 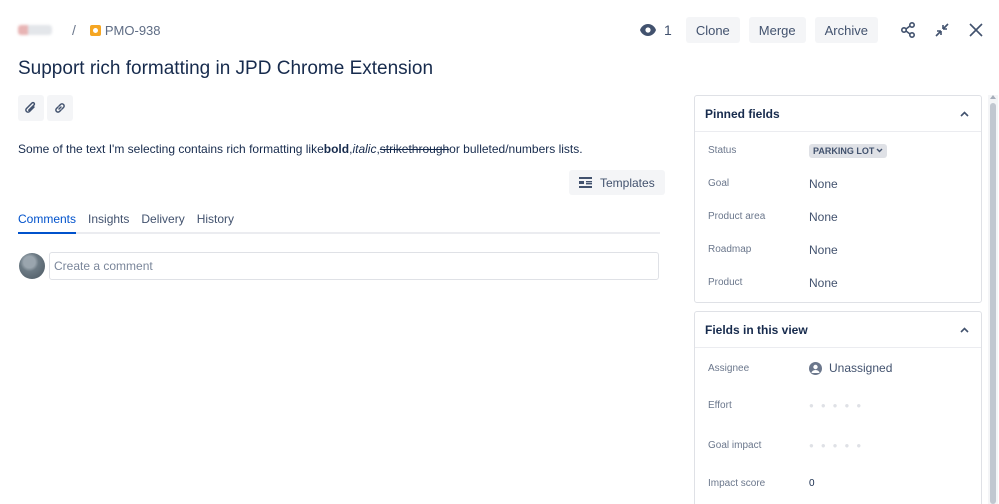 What do you see at coordinates (108, 222) in the screenshot?
I see `tab-insights: Insights` at bounding box center [108, 222].